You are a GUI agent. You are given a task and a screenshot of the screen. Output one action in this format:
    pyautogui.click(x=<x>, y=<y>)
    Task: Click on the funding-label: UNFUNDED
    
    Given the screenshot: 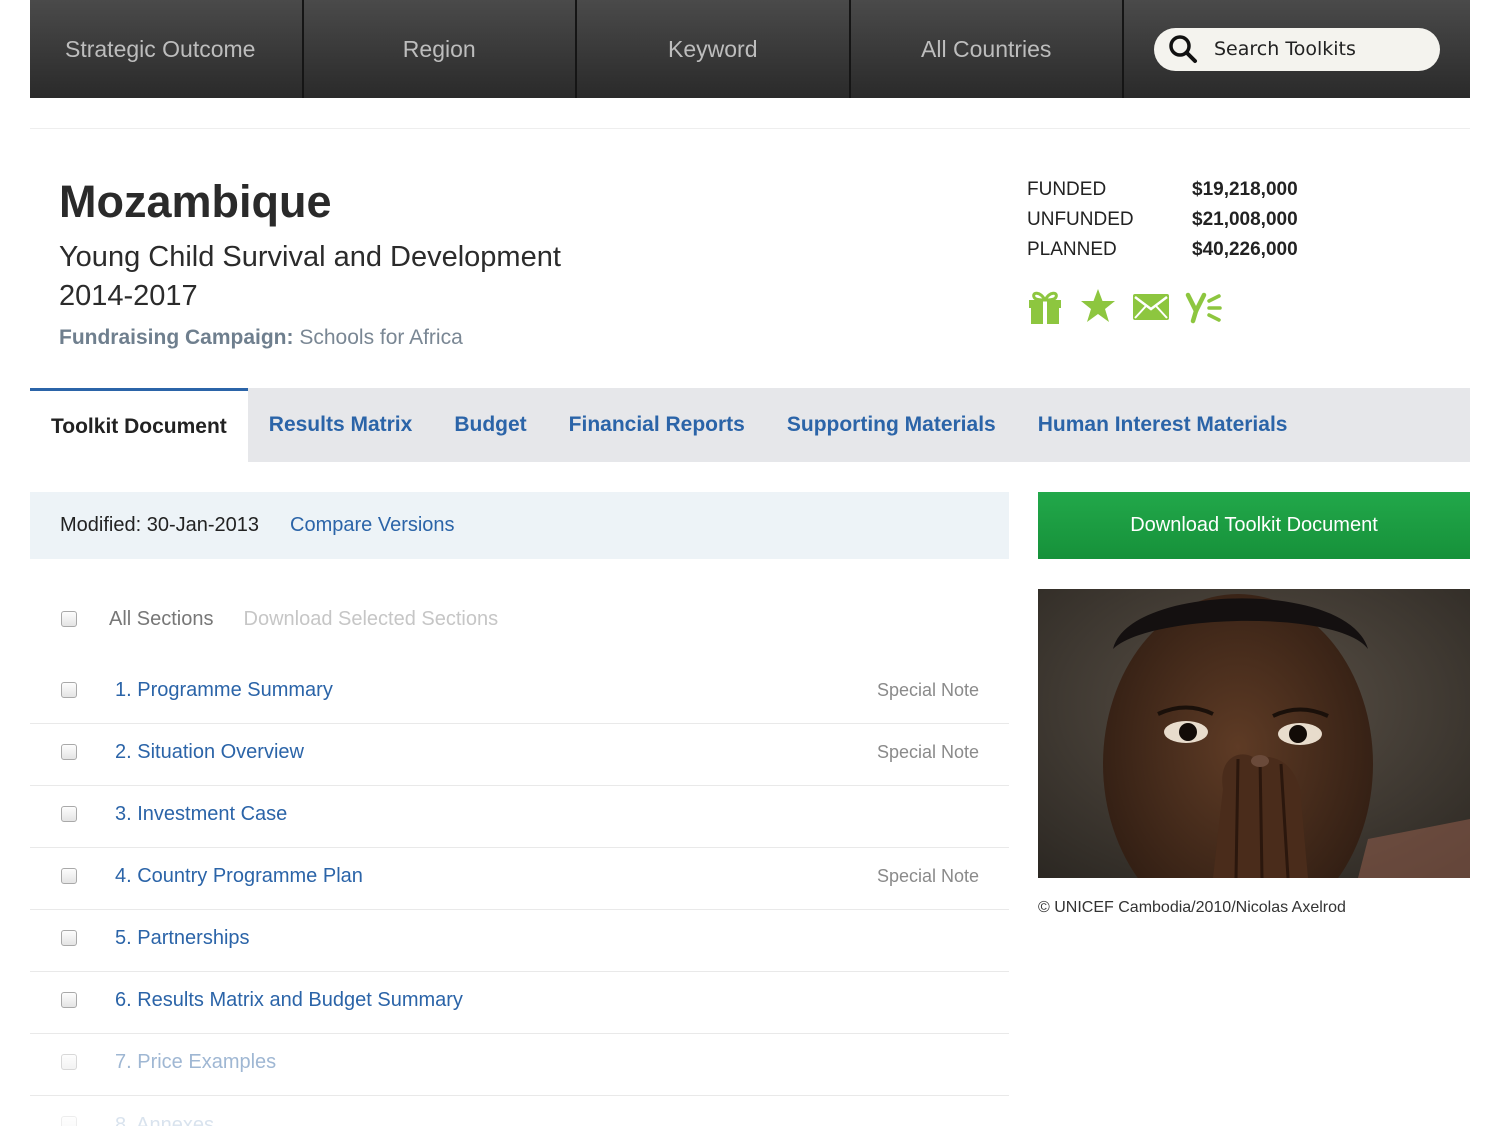 What is the action you would take?
    pyautogui.click(x=1080, y=219)
    